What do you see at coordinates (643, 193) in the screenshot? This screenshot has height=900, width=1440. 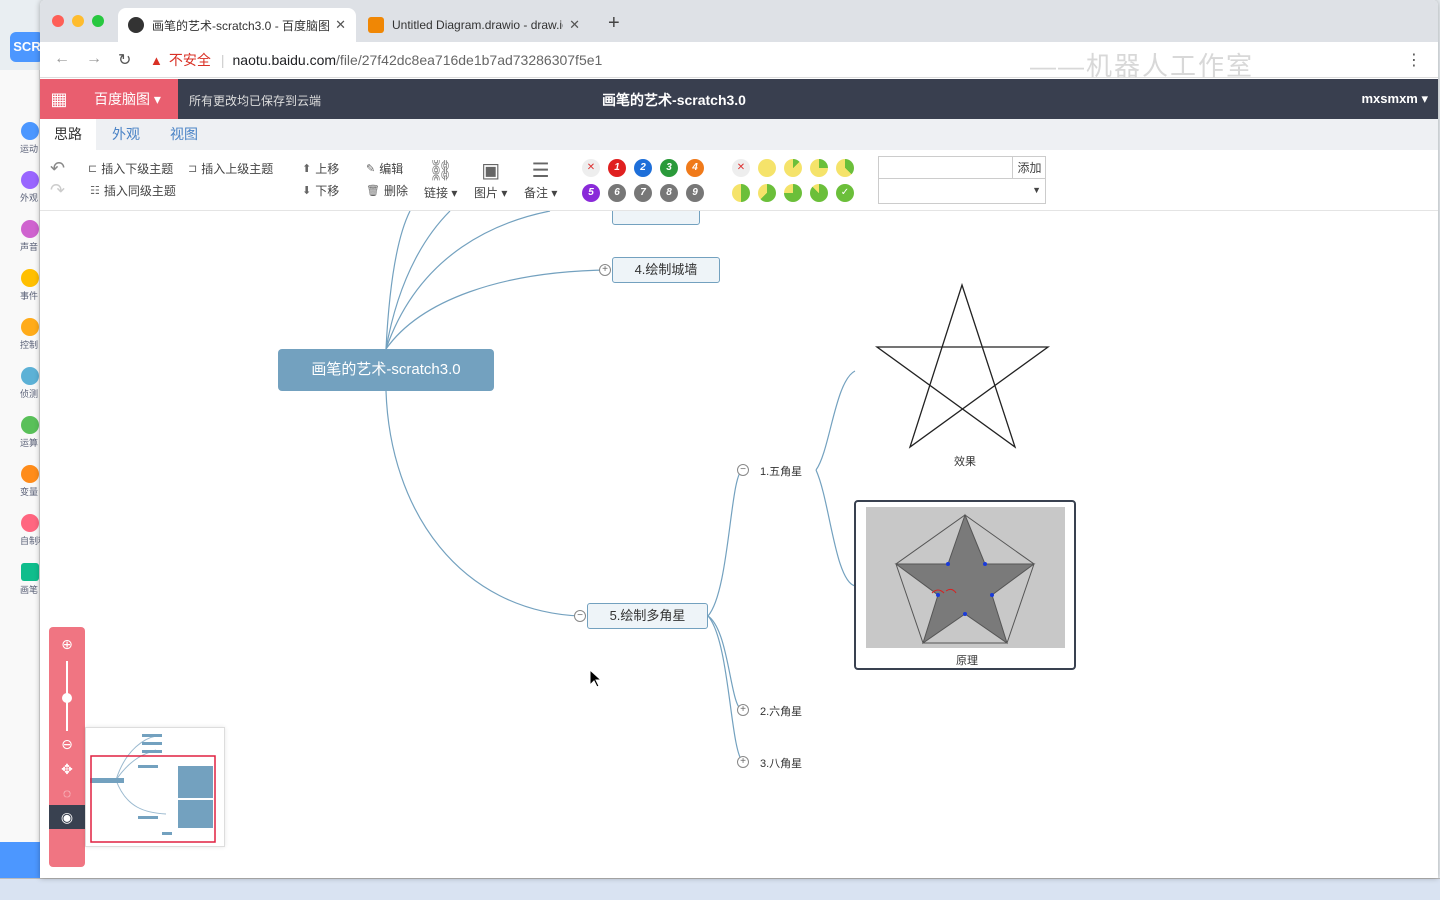 I see `priority-7-icon: 7` at bounding box center [643, 193].